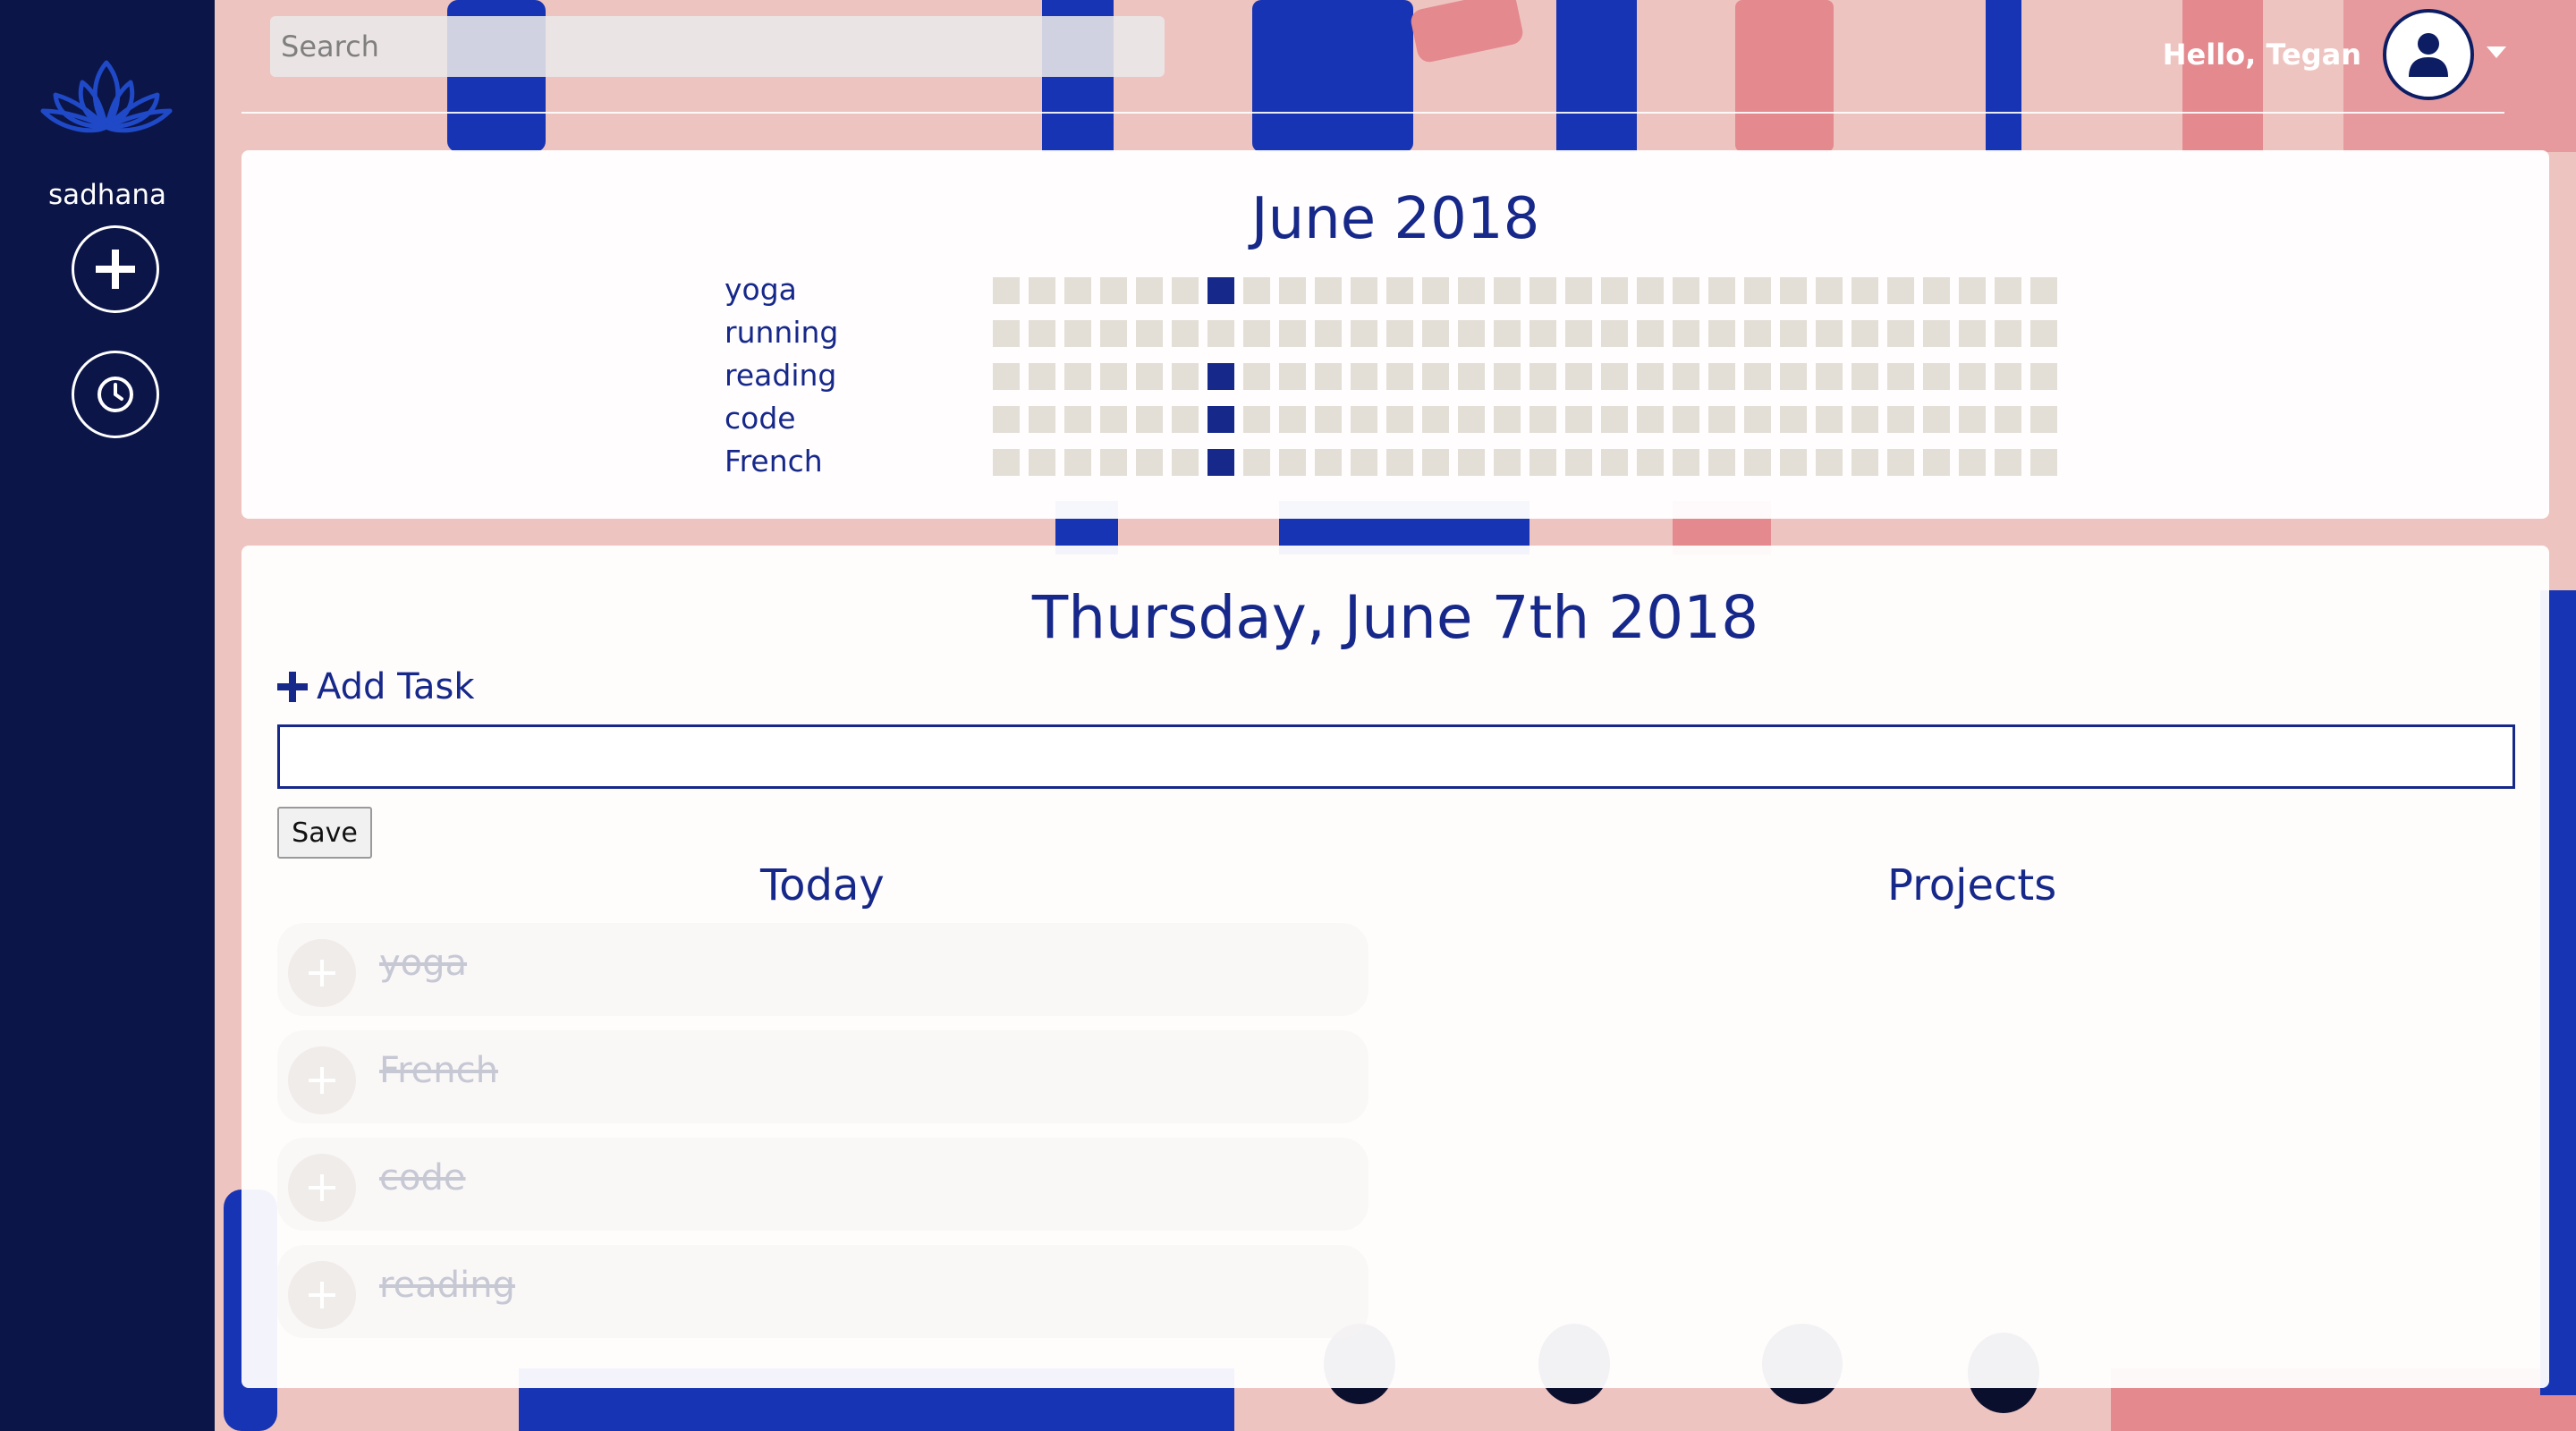 Image resolution: width=2576 pixels, height=1431 pixels. What do you see at coordinates (375, 687) in the screenshot?
I see `add-task-button: Add Task` at bounding box center [375, 687].